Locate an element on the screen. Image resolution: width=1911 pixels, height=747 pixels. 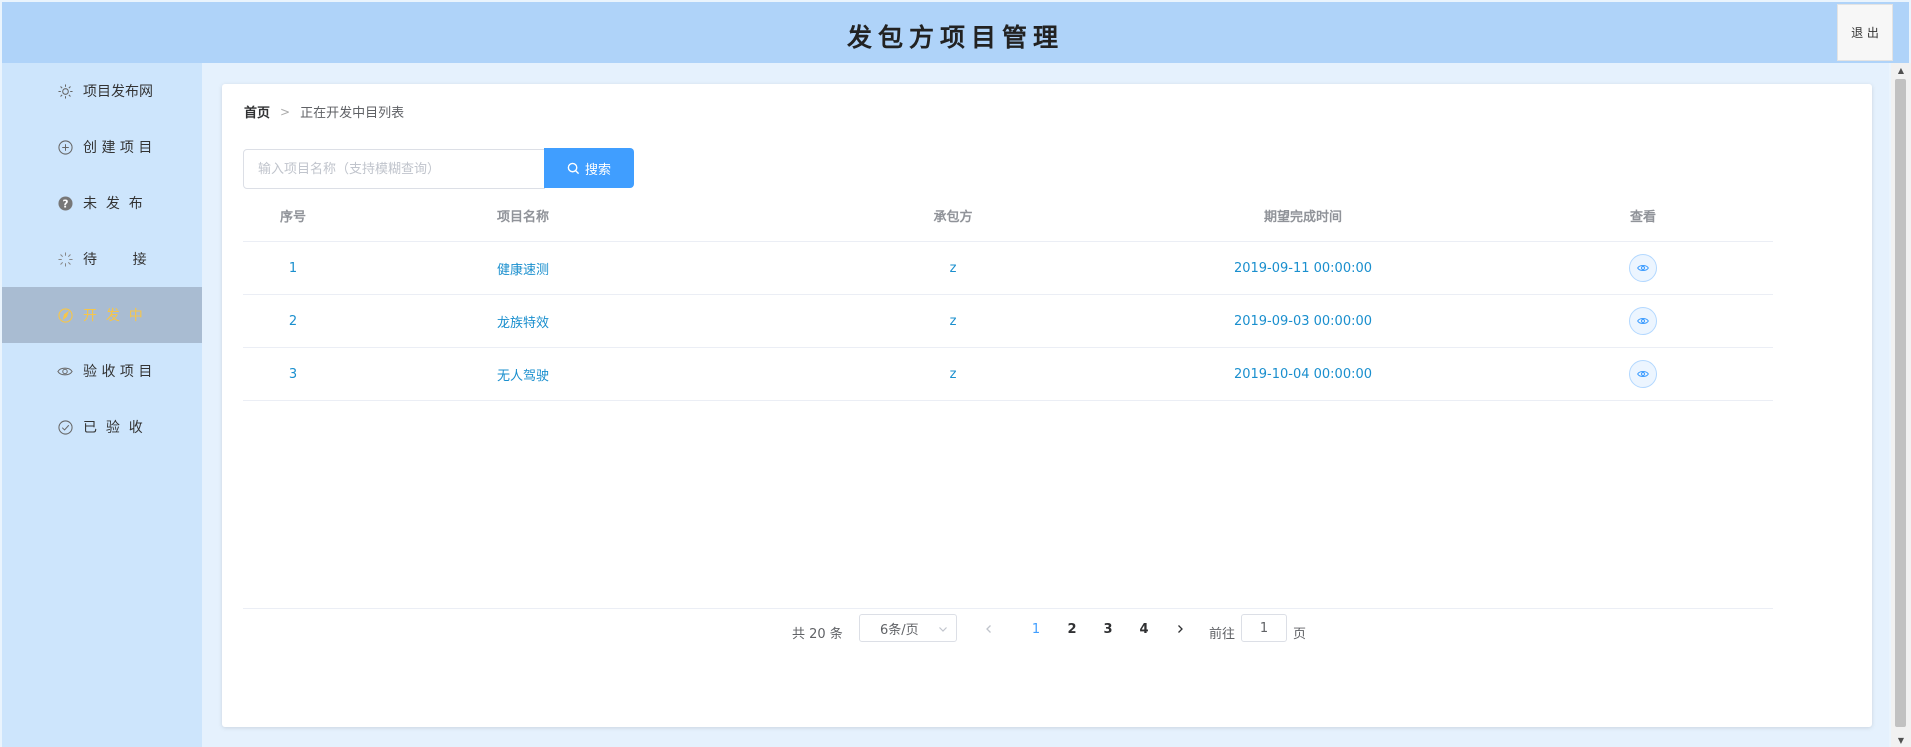
column-header-deadline: 期望完成时间 is located at coordinates (1302, 217).